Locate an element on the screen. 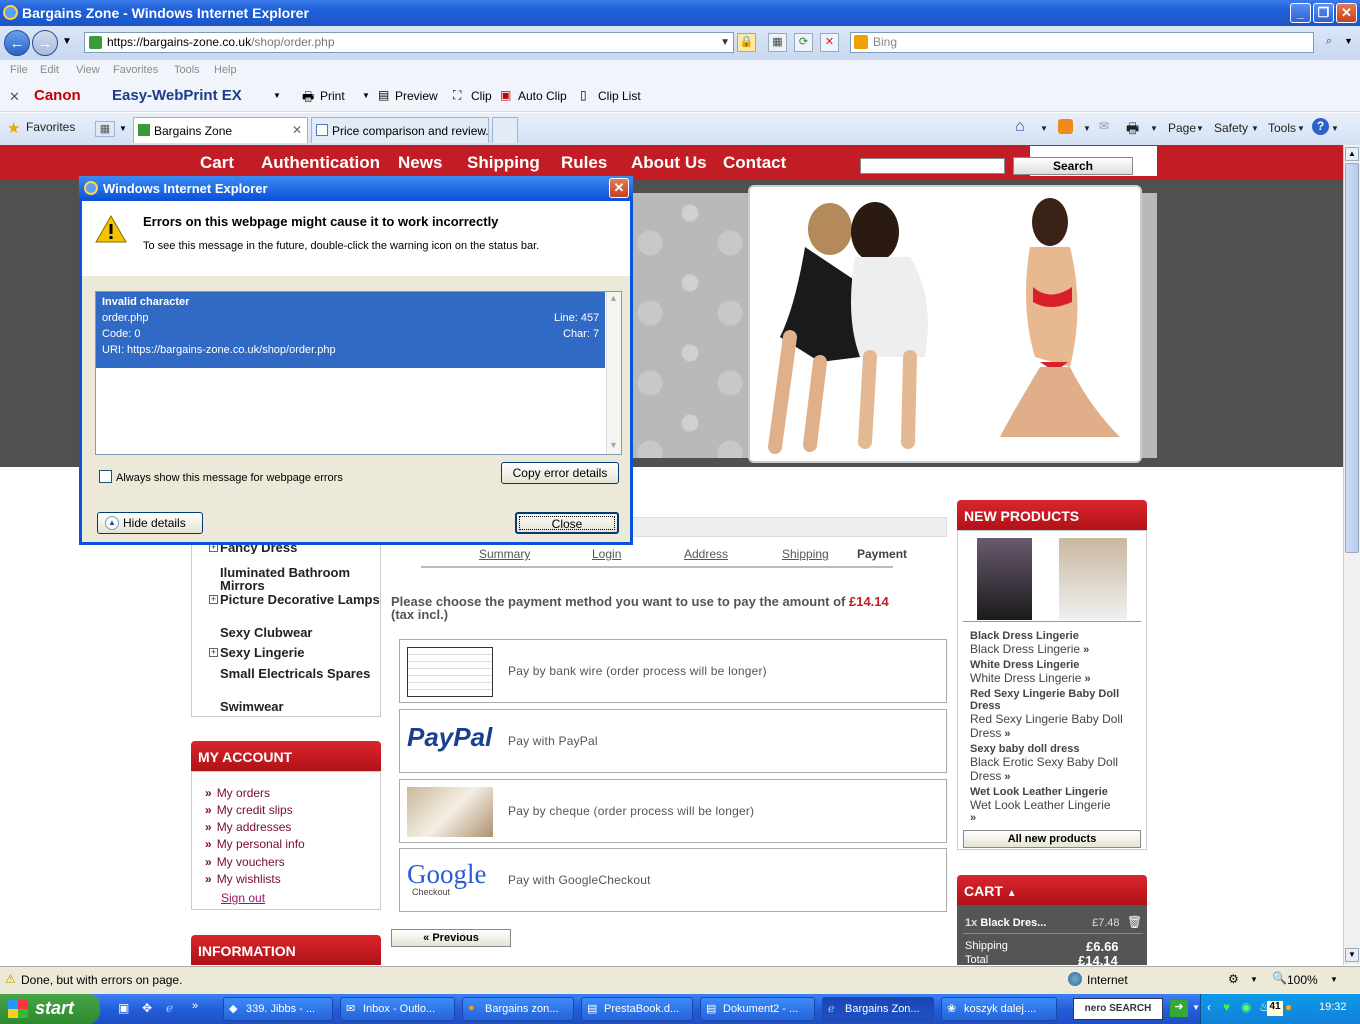 This screenshot has height=1024, width=1360. nav-news: News is located at coordinates (420, 163).